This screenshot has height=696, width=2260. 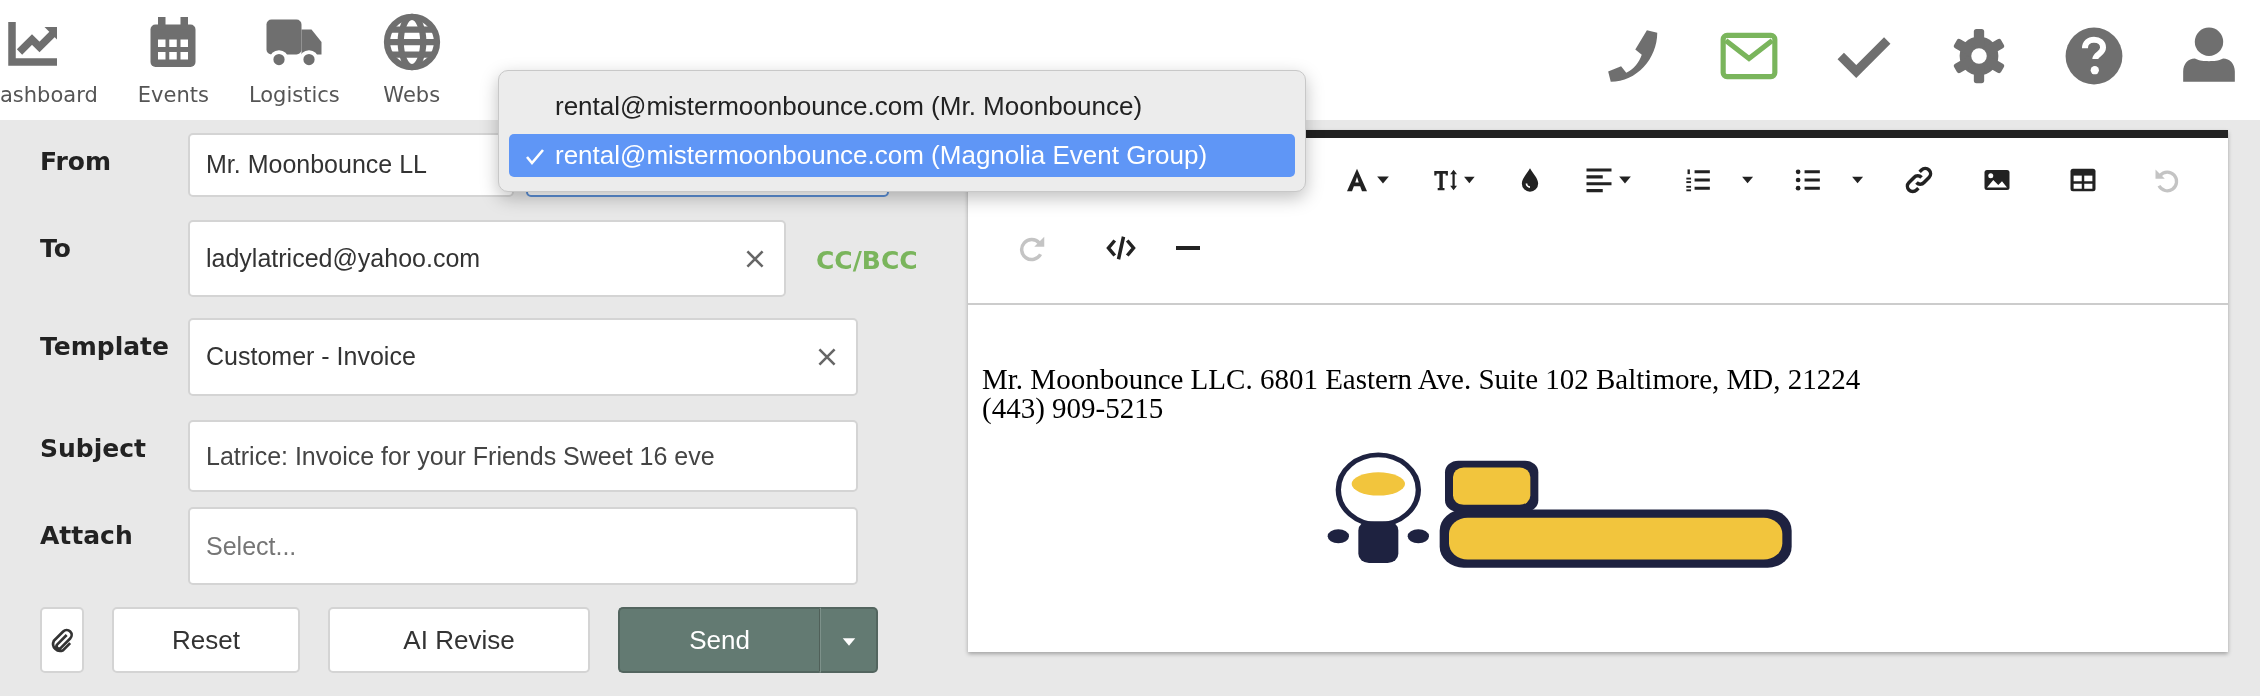 What do you see at coordinates (76, 162) in the screenshot?
I see `field-label: From` at bounding box center [76, 162].